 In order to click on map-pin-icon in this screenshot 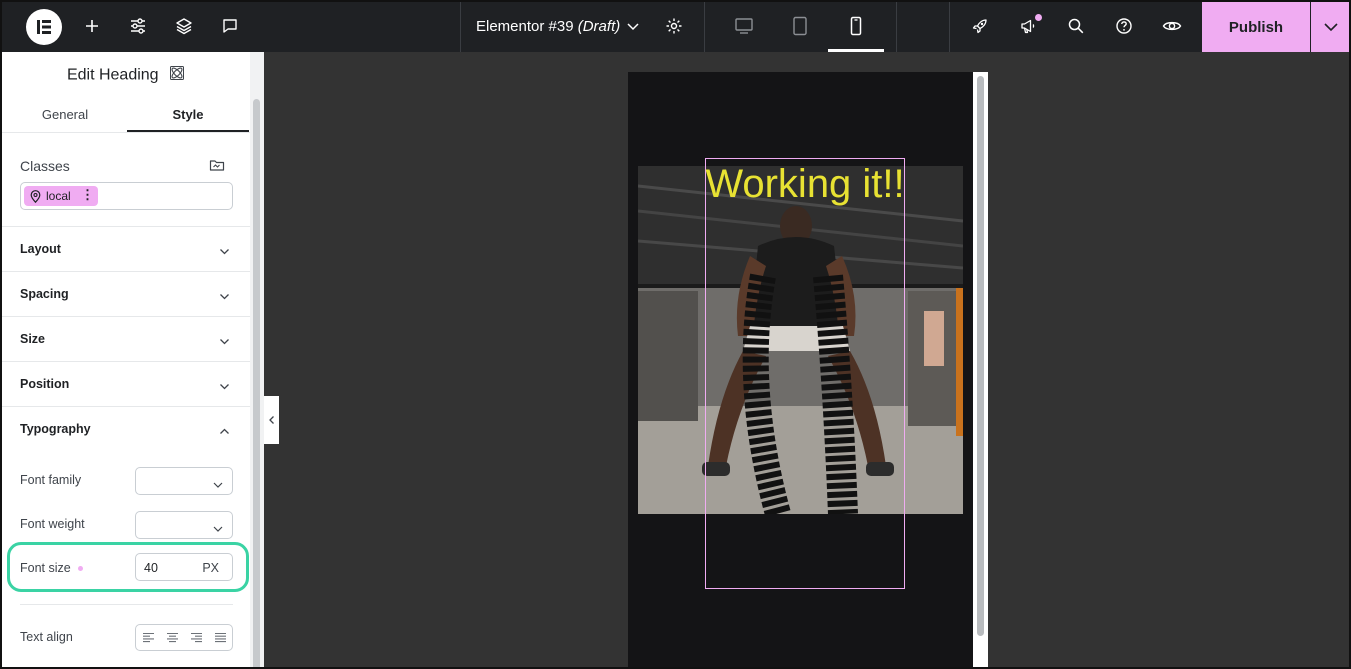, I will do `click(35, 196)`.